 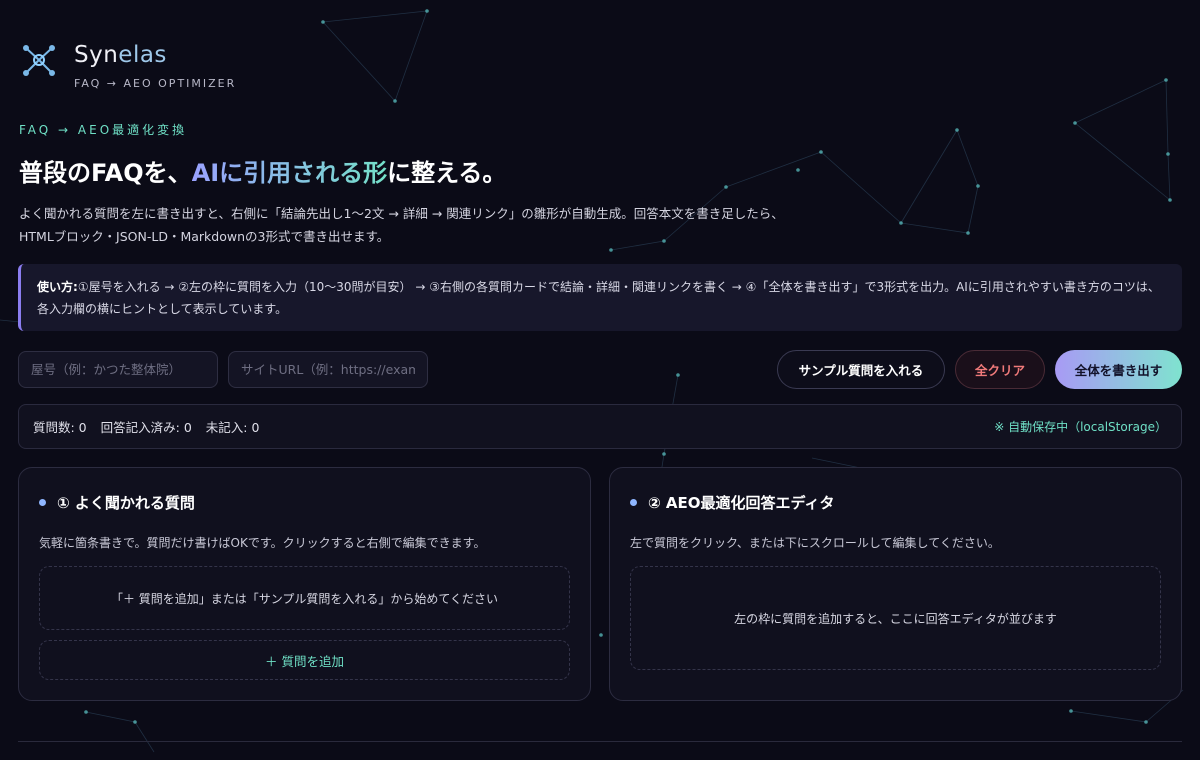 What do you see at coordinates (103, 130) in the screenshot?
I see `hero-eyebrow: FAQ → AEO最適化変換` at bounding box center [103, 130].